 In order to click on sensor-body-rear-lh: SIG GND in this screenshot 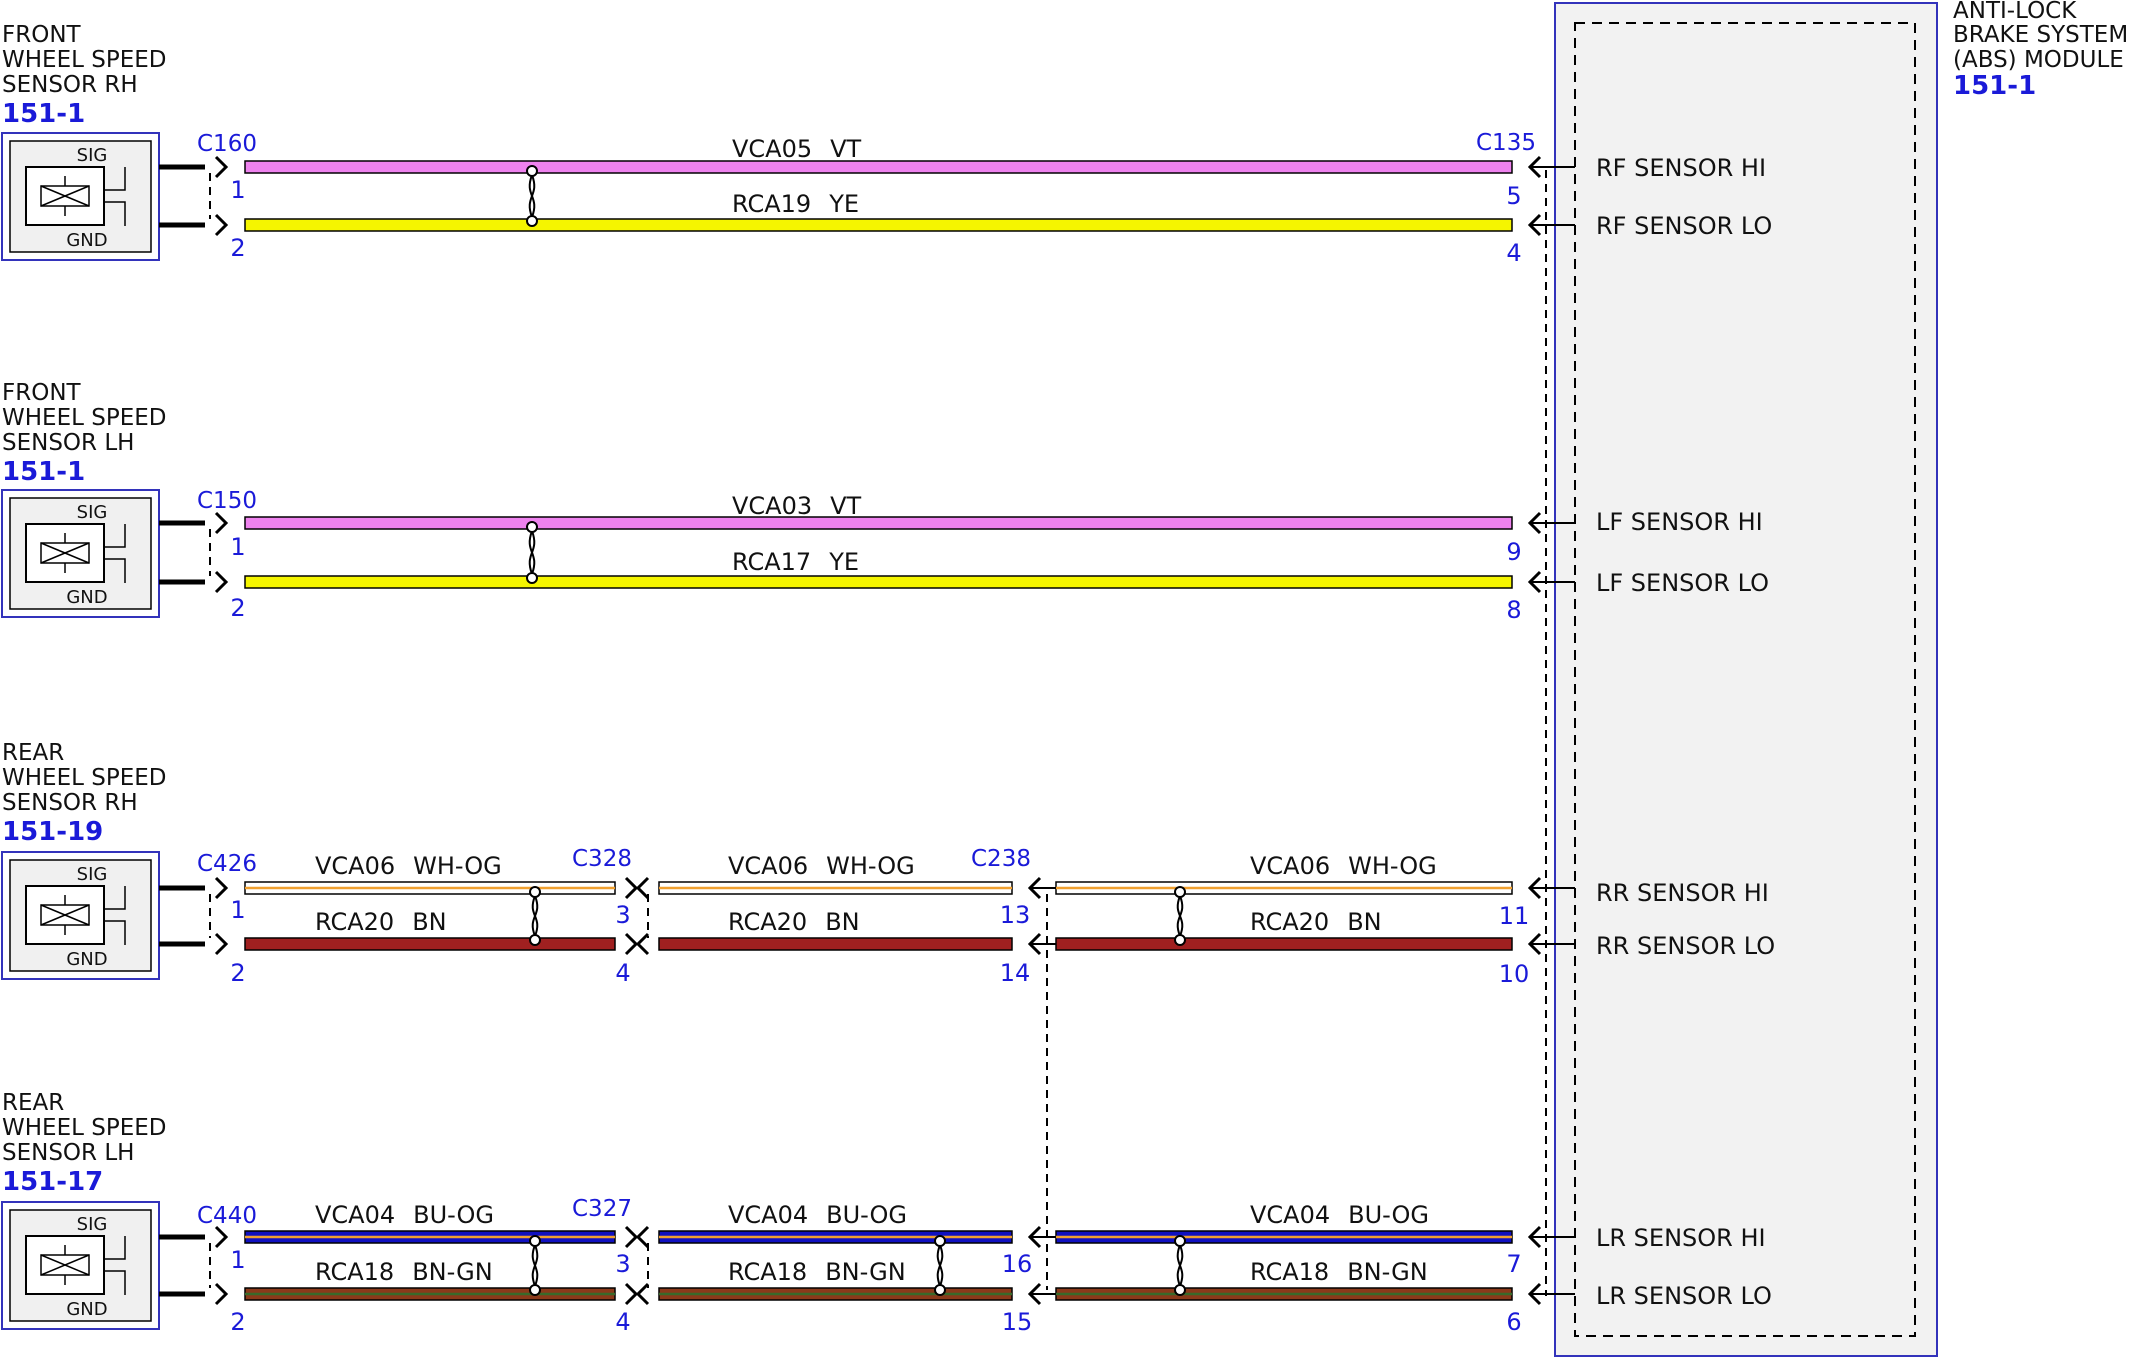, I will do `click(80, 1265)`.